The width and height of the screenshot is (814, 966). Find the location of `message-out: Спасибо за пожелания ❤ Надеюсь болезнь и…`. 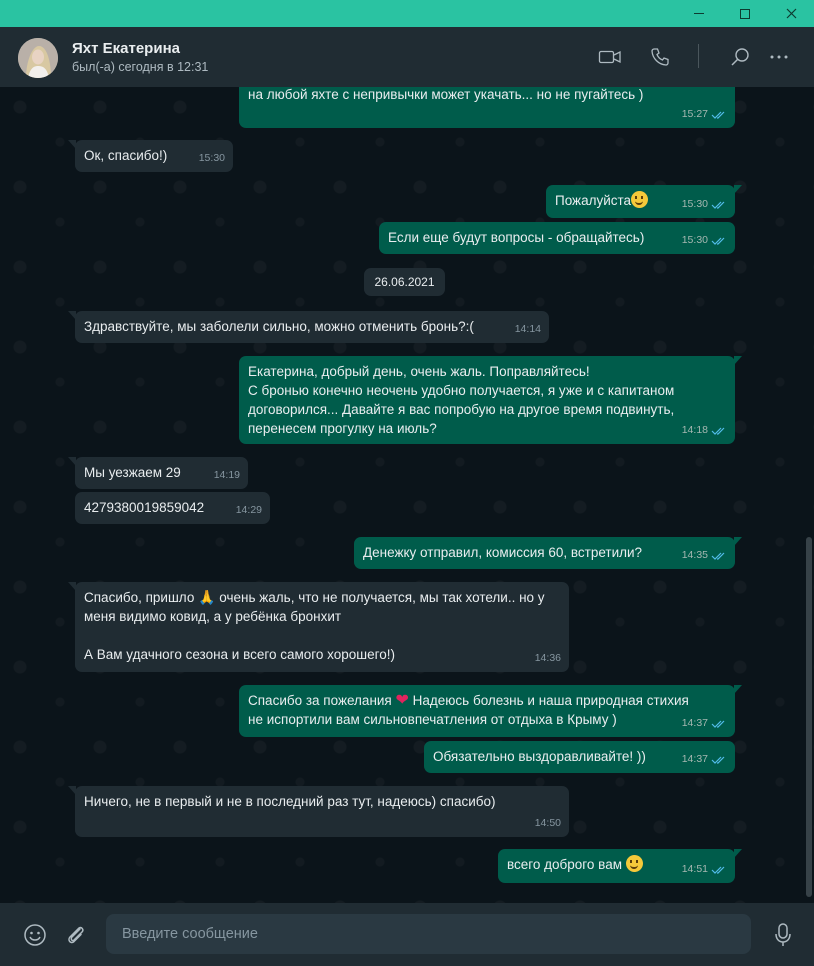

message-out: Спасибо за пожелания ❤ Надеюсь болезнь и… is located at coordinates (490, 711).